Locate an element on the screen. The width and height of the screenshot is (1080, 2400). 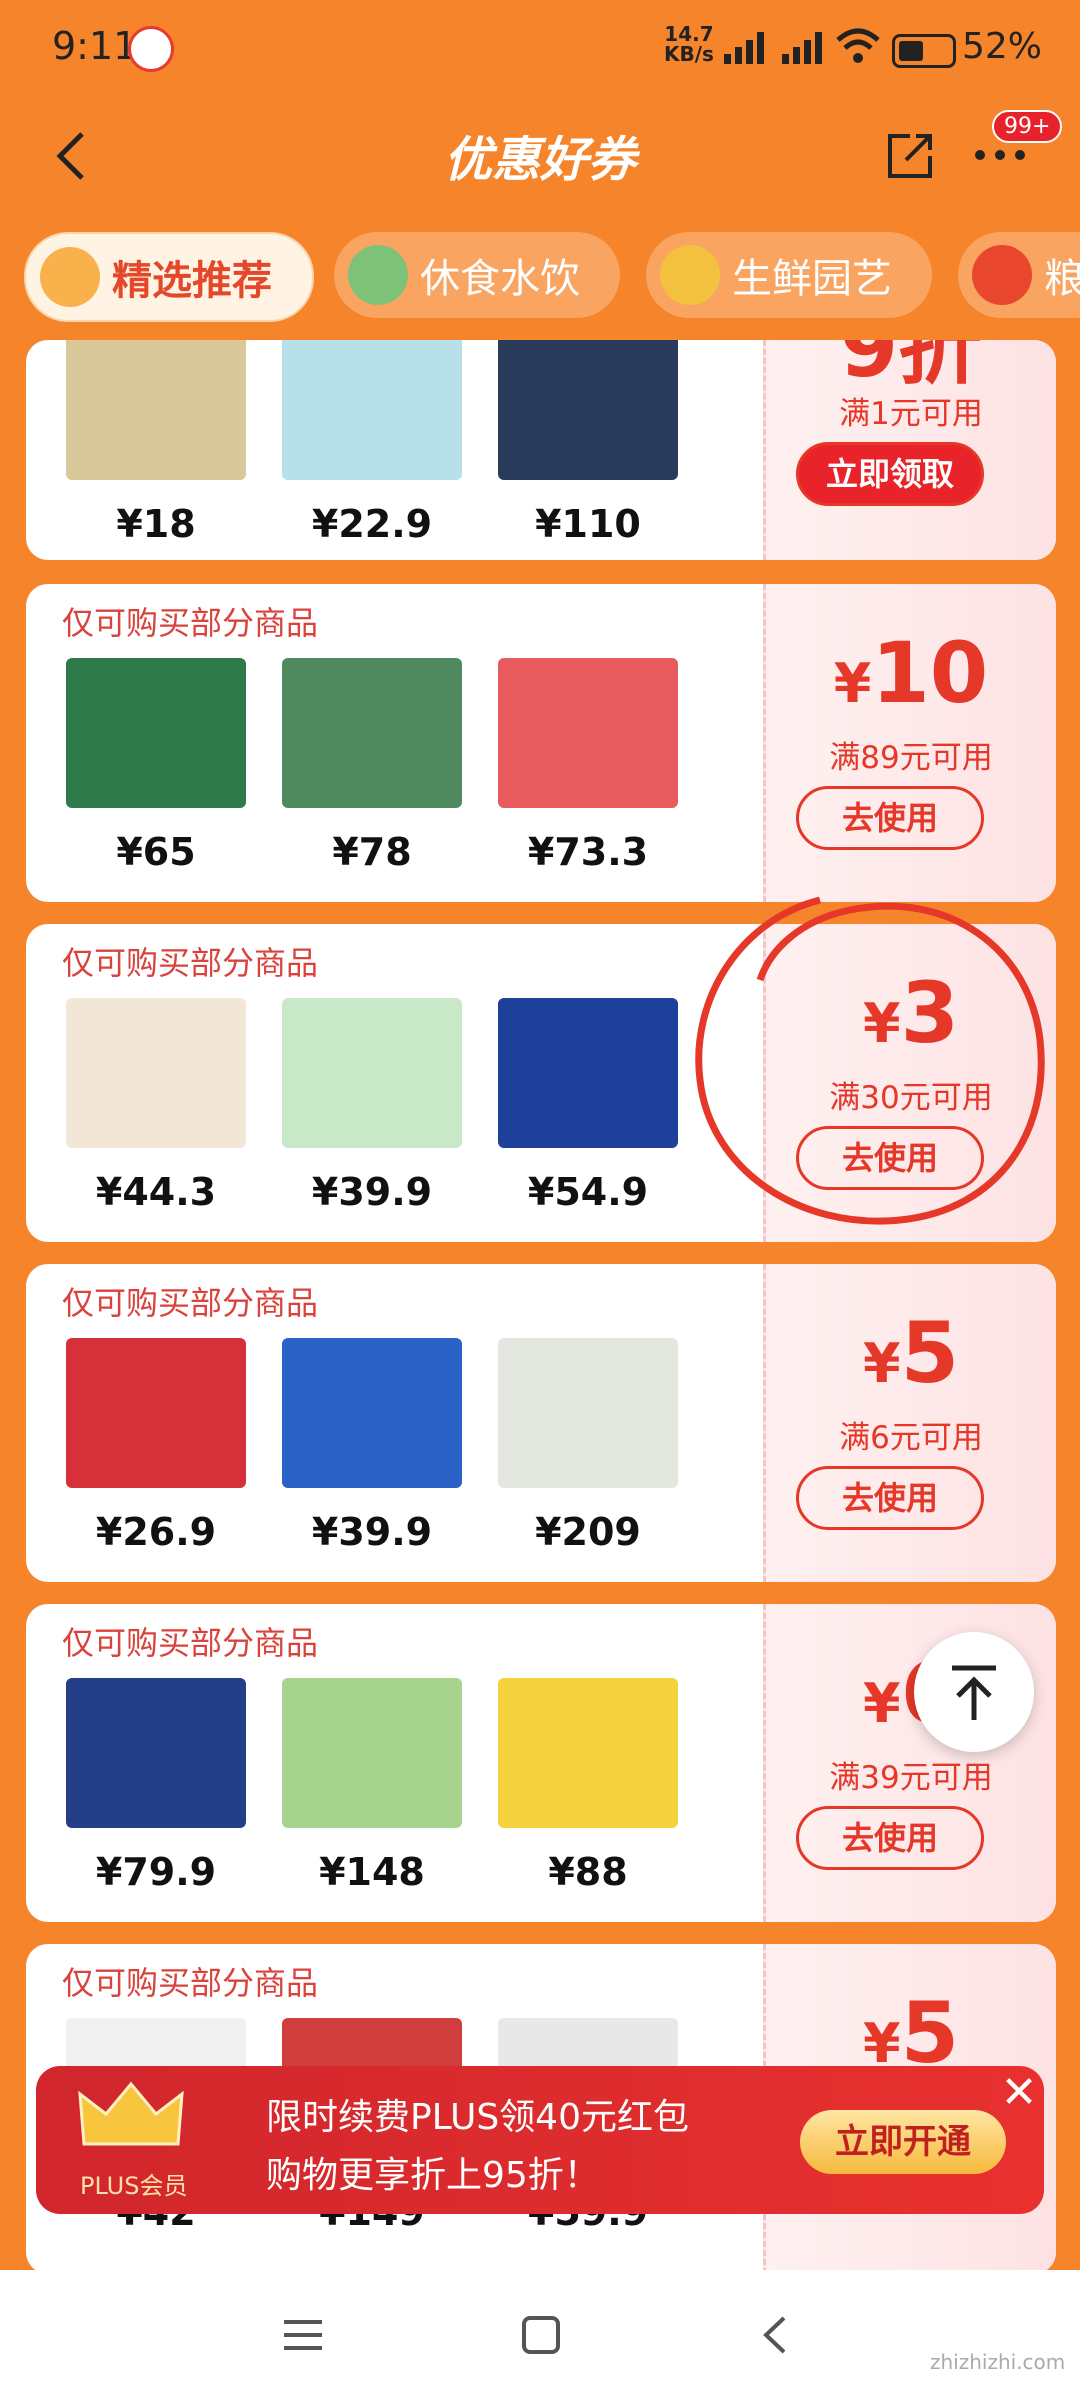
tab-snacks-drinks: 休食水饮 is located at coordinates (477, 275).